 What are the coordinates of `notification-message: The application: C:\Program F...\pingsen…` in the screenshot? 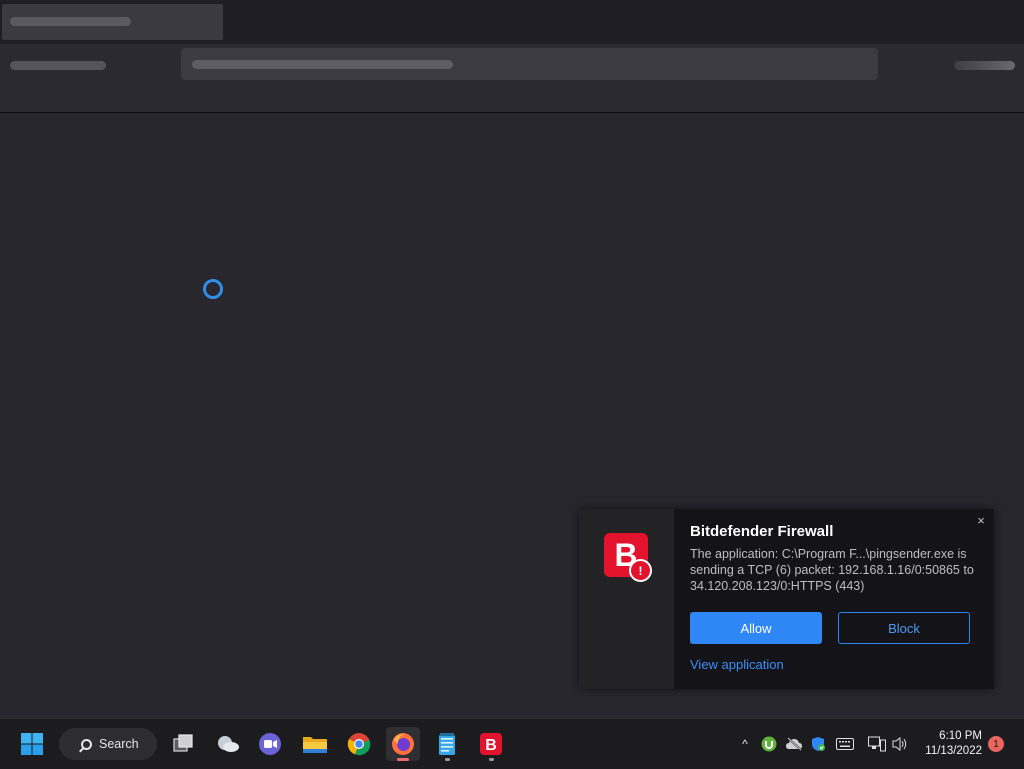 It's located at (832, 570).